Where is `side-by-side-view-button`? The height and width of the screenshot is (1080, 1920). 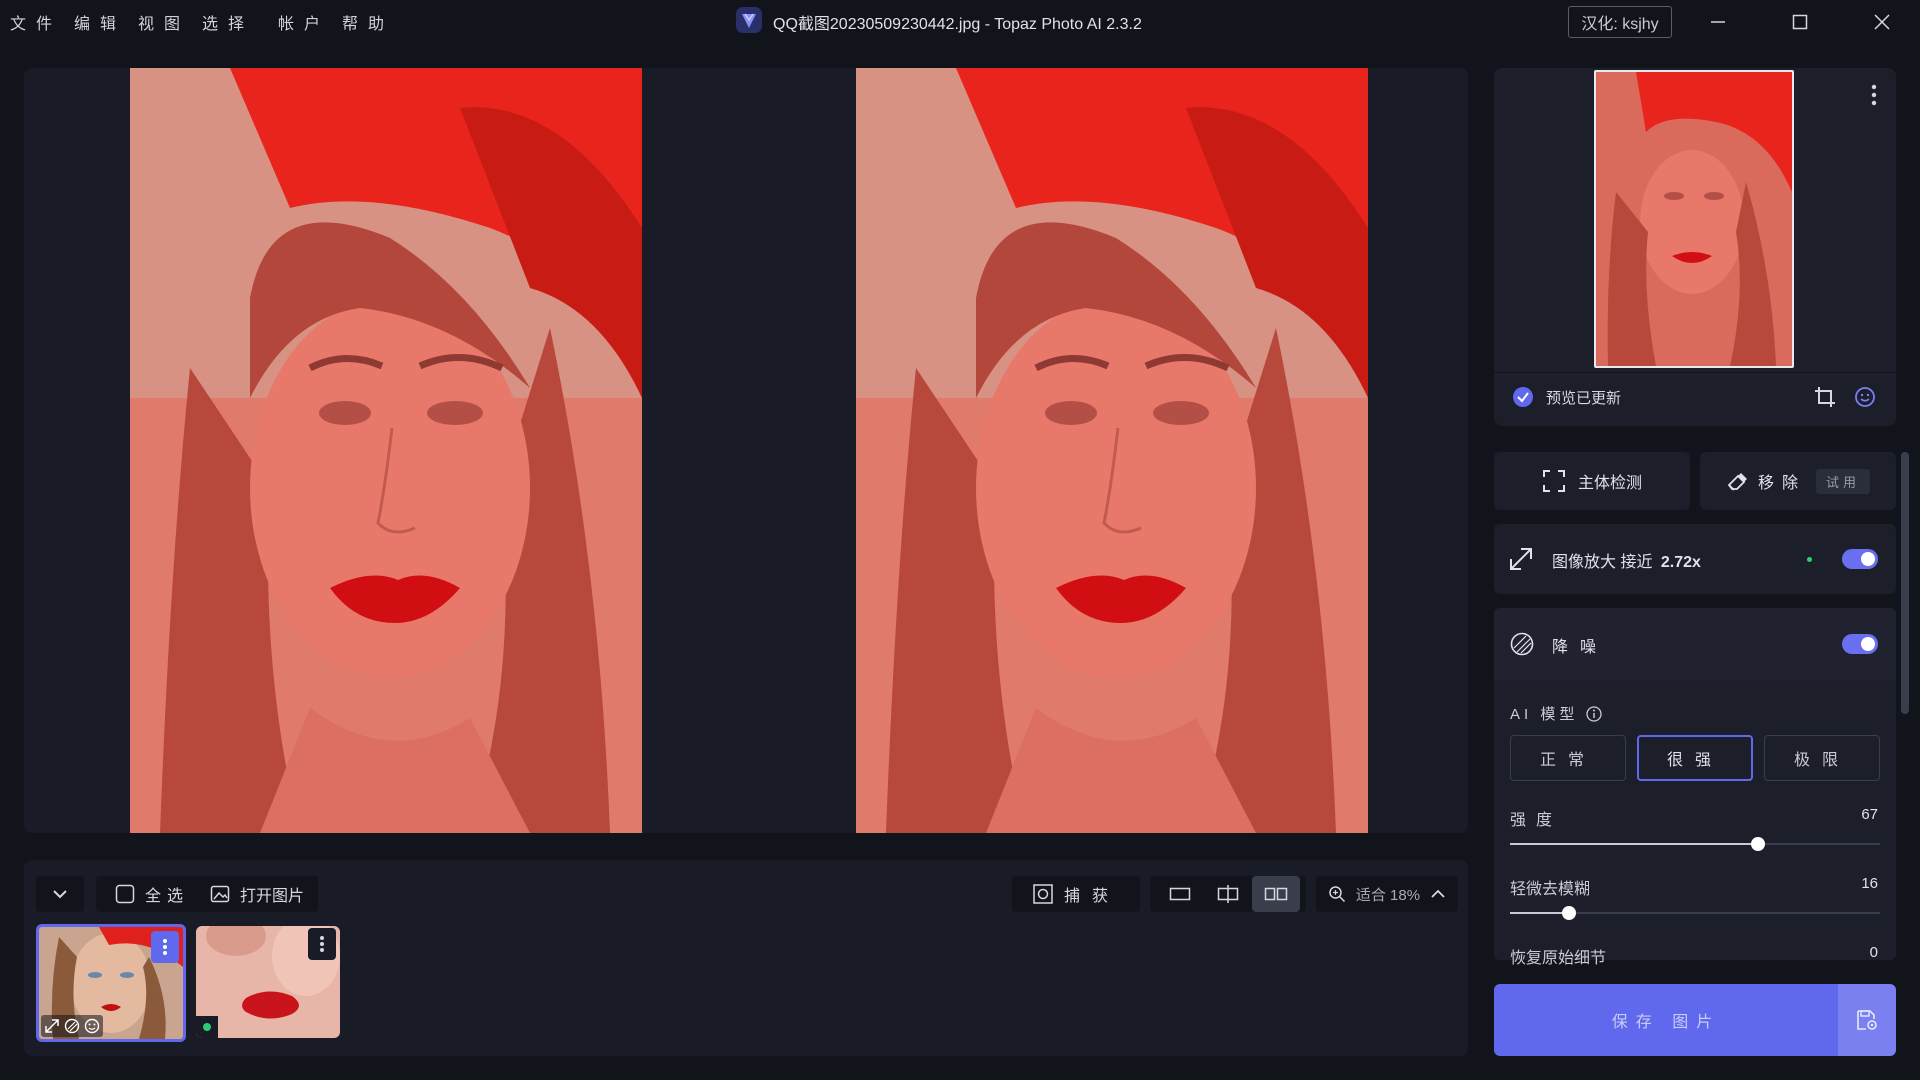
side-by-side-view-button is located at coordinates (1276, 894).